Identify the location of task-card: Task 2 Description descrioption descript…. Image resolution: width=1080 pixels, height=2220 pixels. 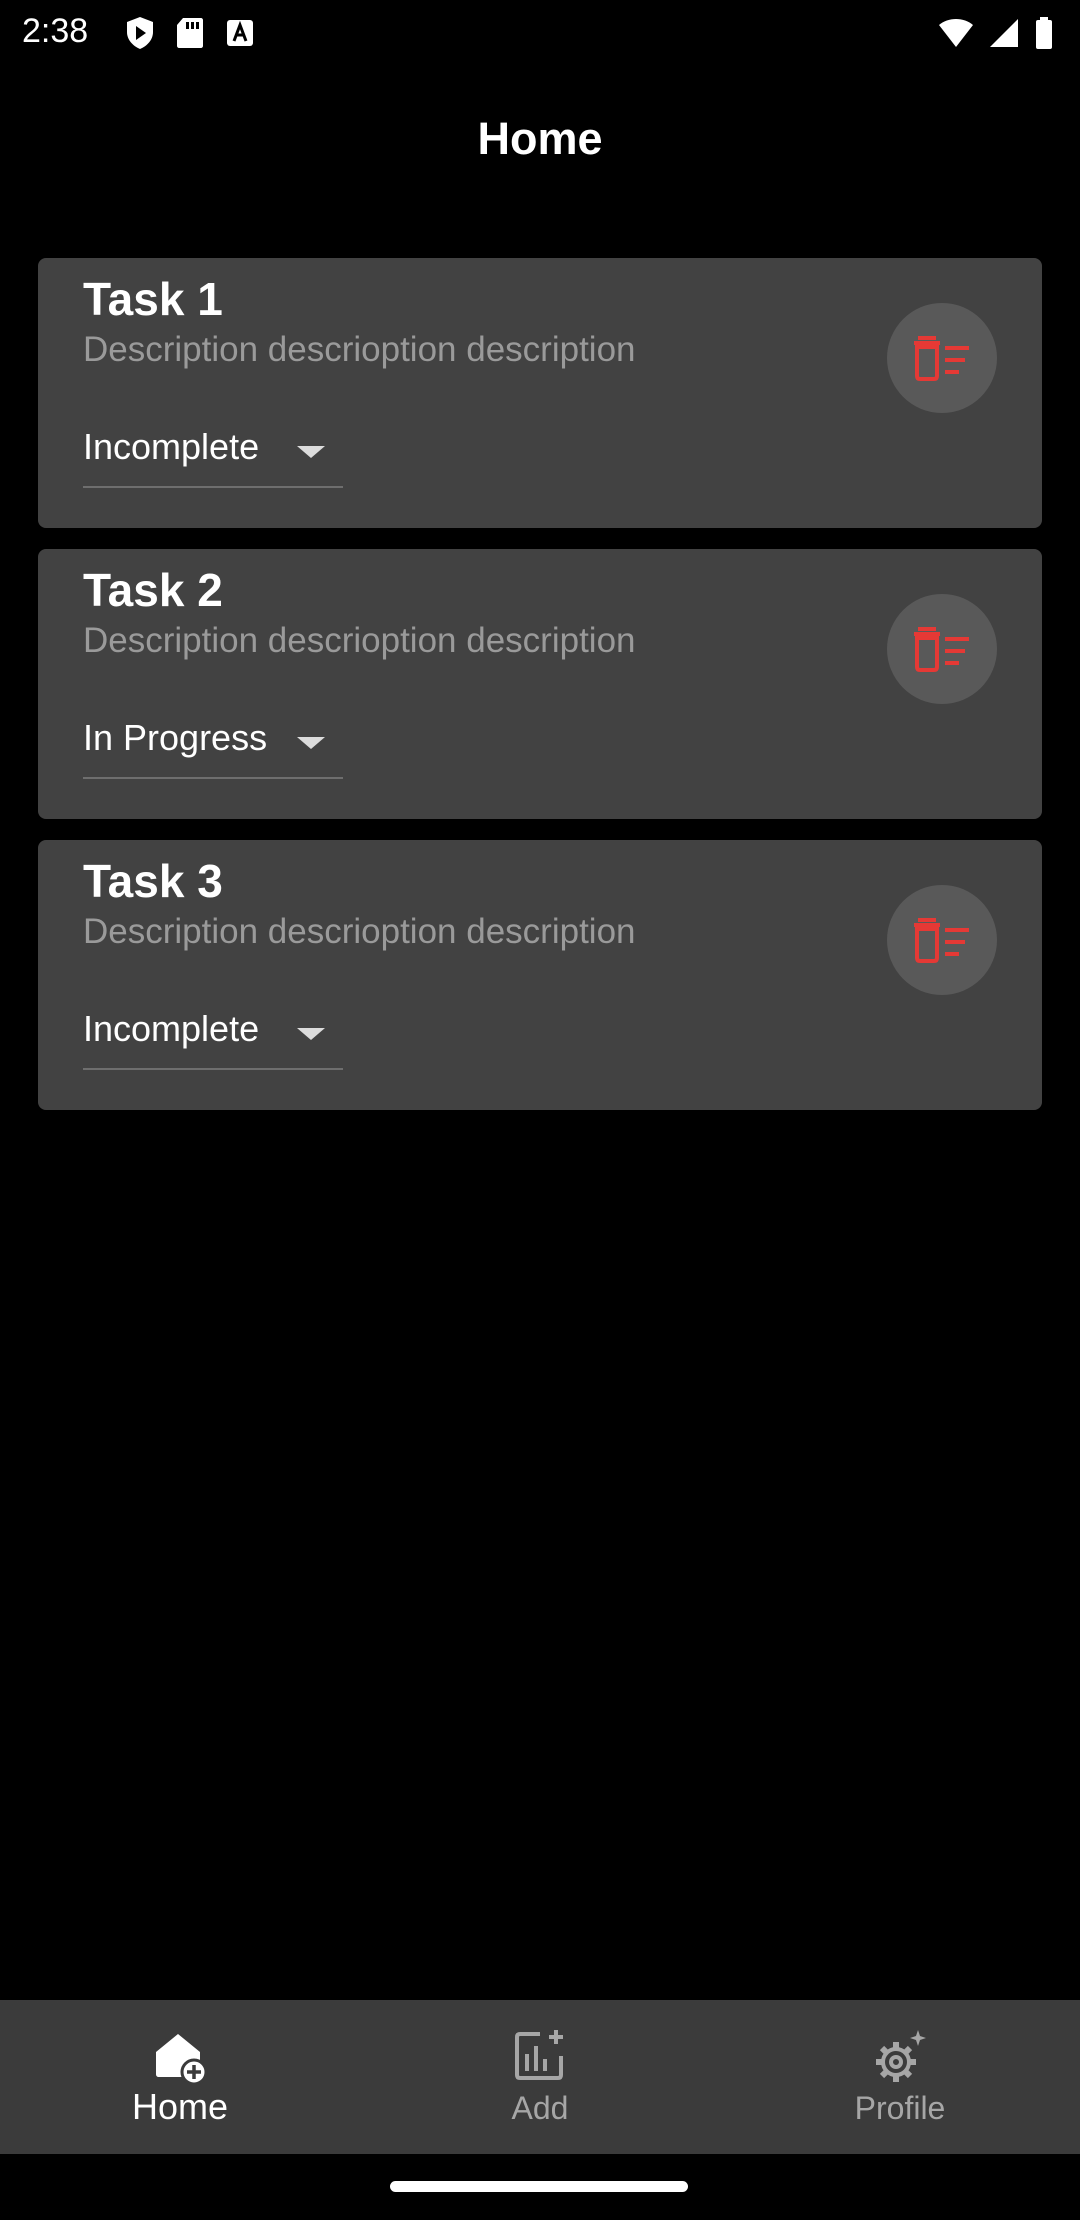
(540, 684).